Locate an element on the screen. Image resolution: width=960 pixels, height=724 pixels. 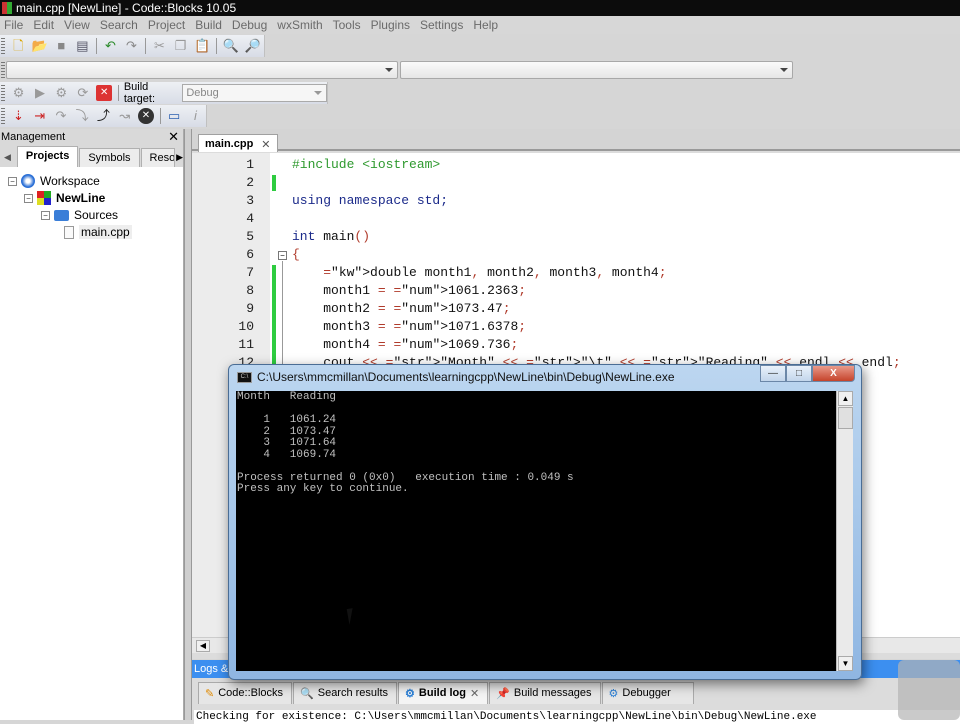
management-header: Management ✕ is located at coordinates (91, 137).